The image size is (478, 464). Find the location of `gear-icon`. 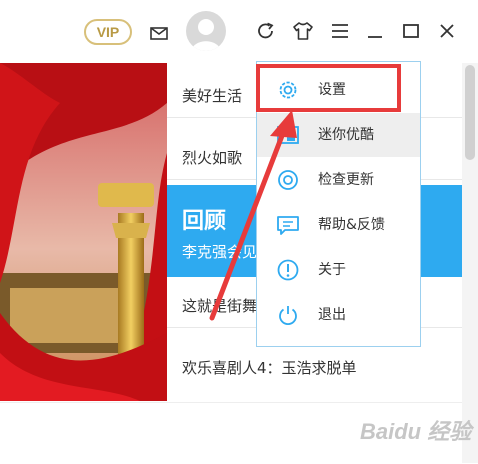

gear-icon is located at coordinates (288, 92).